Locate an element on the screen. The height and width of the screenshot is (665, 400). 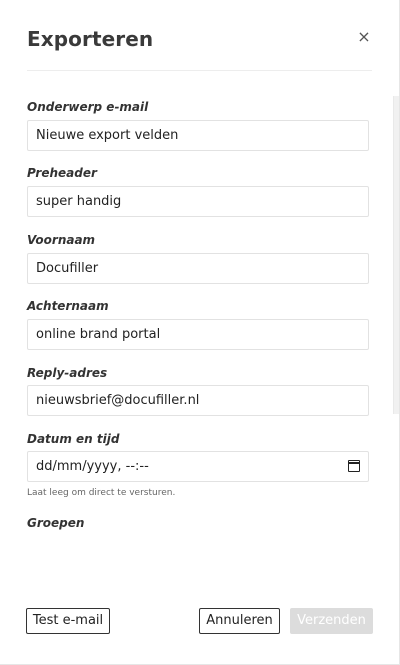
header-divider is located at coordinates (199, 70).